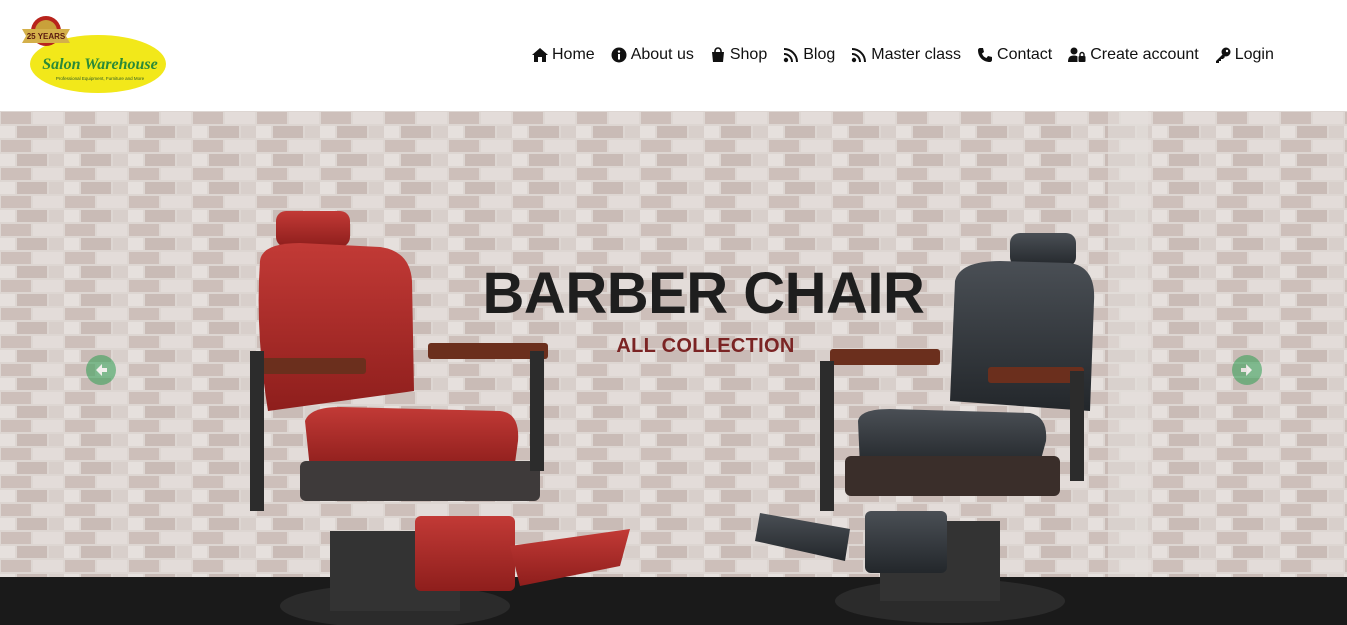  What do you see at coordinates (619, 55) in the screenshot?
I see `info-icon` at bounding box center [619, 55].